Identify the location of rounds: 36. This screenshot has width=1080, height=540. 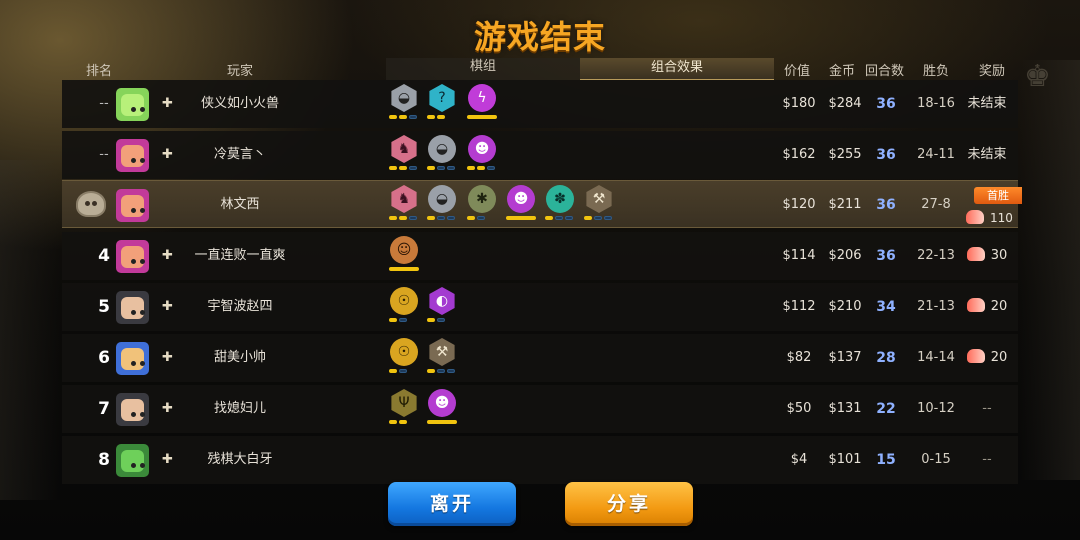
(886, 104).